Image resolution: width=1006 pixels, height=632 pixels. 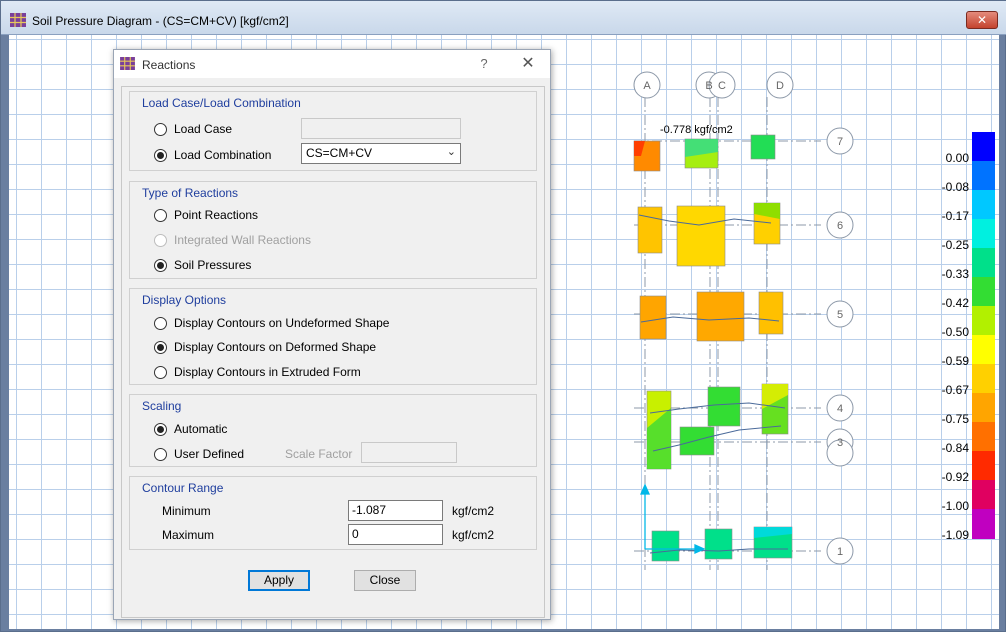 I want to click on legend-label: -0.75, so click(x=955, y=419).